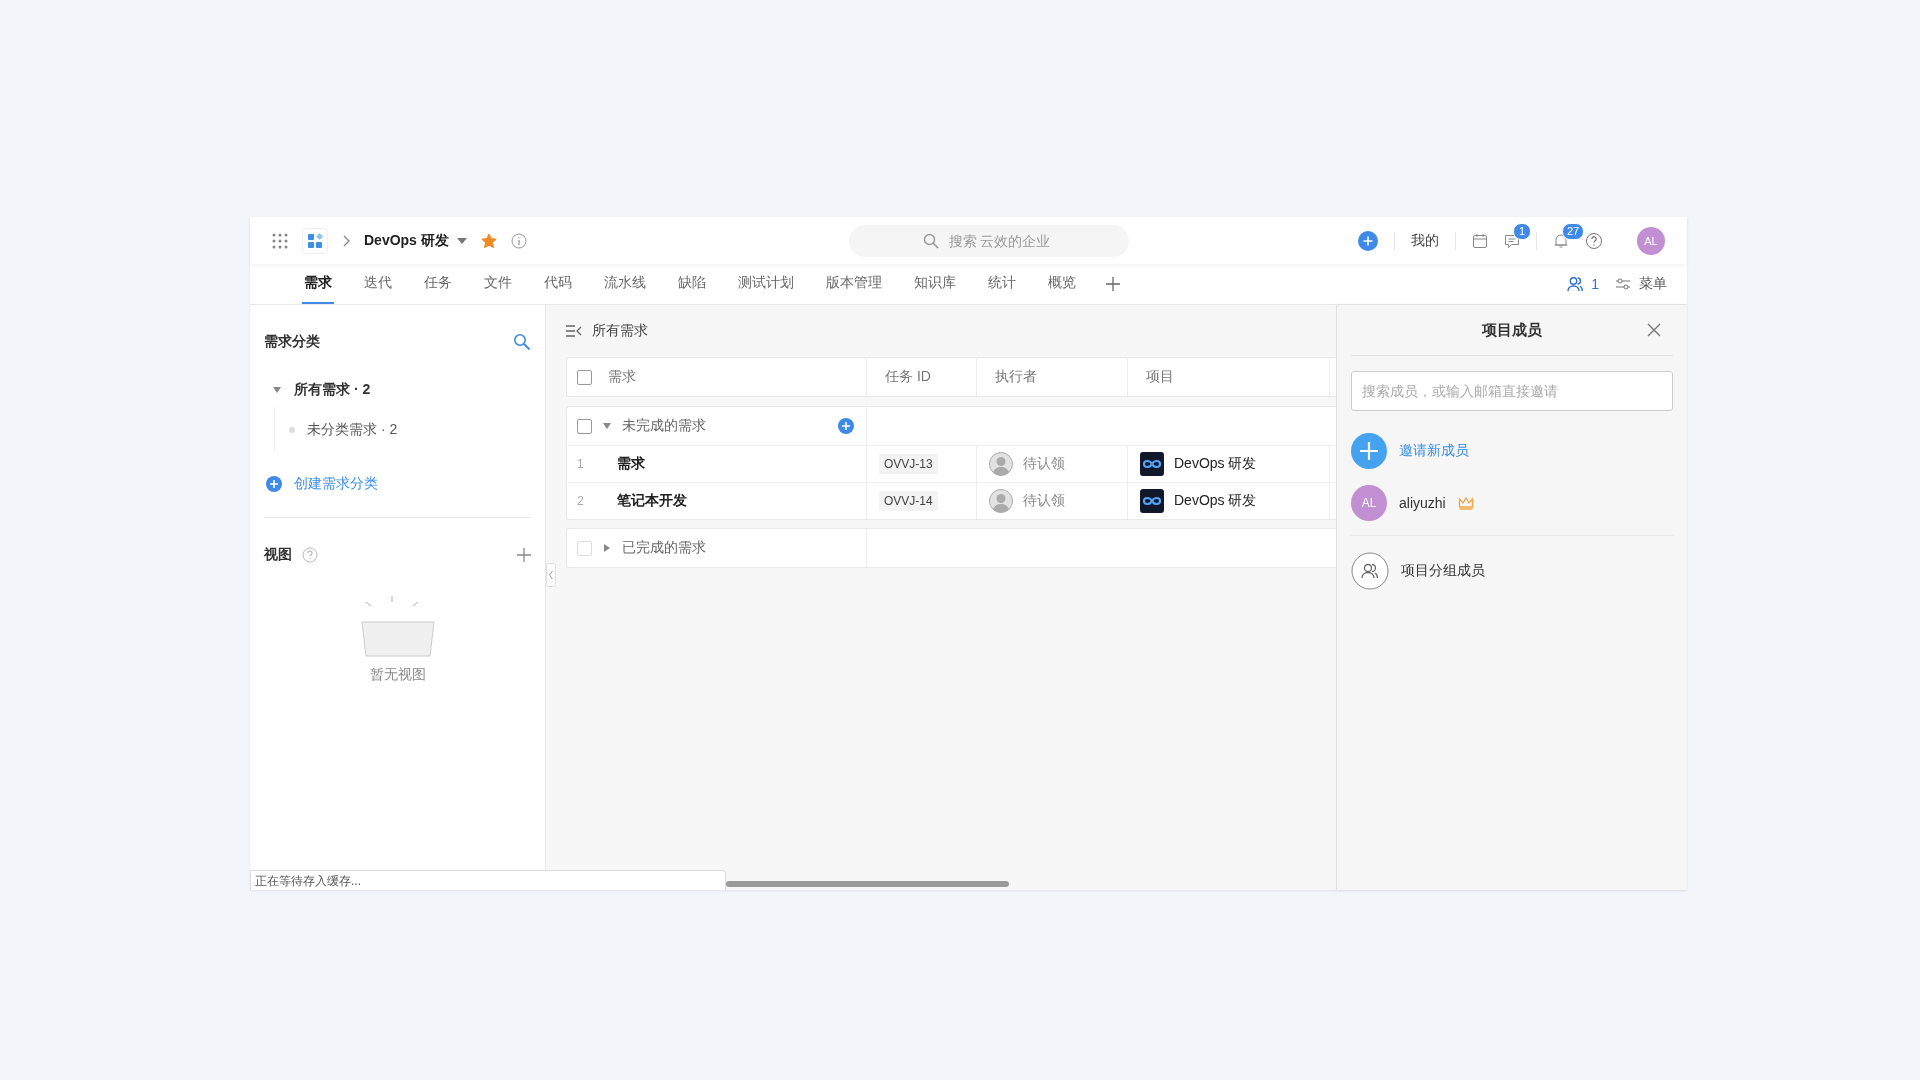 This screenshot has height=1080, width=1920. Describe the element at coordinates (1160, 377) in the screenshot. I see `column-header: 项目` at that location.